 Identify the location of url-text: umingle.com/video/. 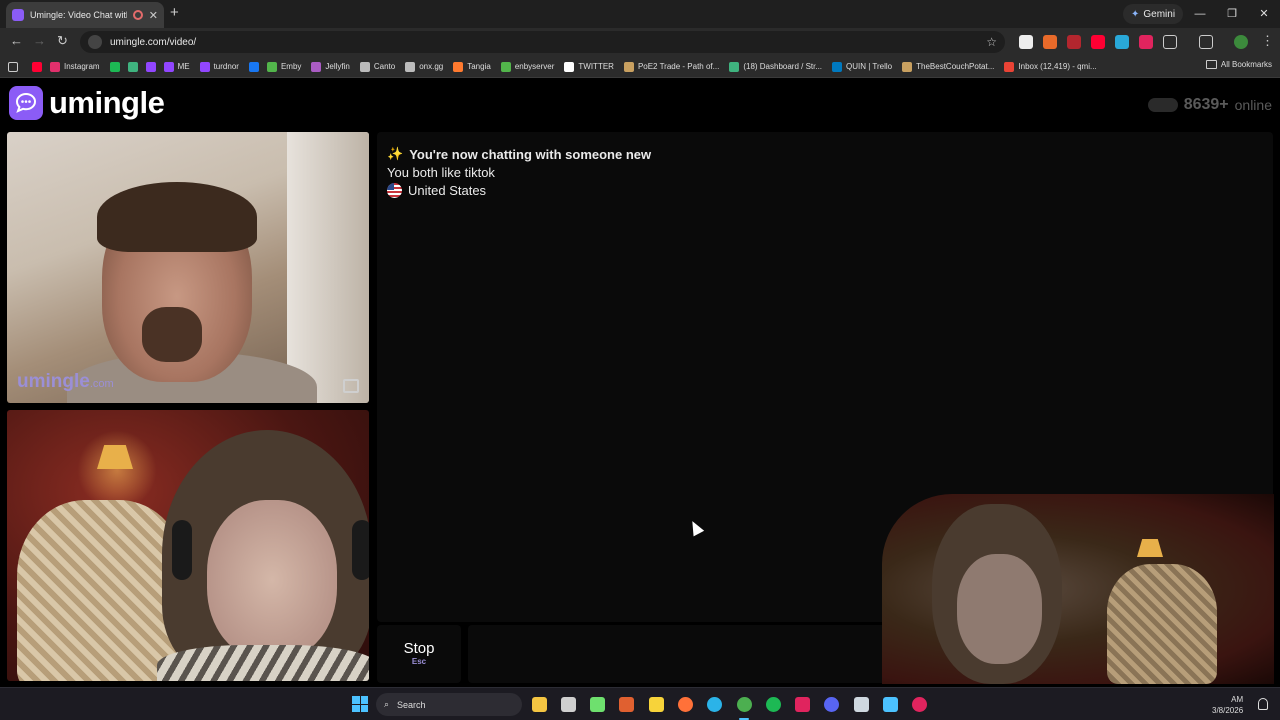
(153, 42).